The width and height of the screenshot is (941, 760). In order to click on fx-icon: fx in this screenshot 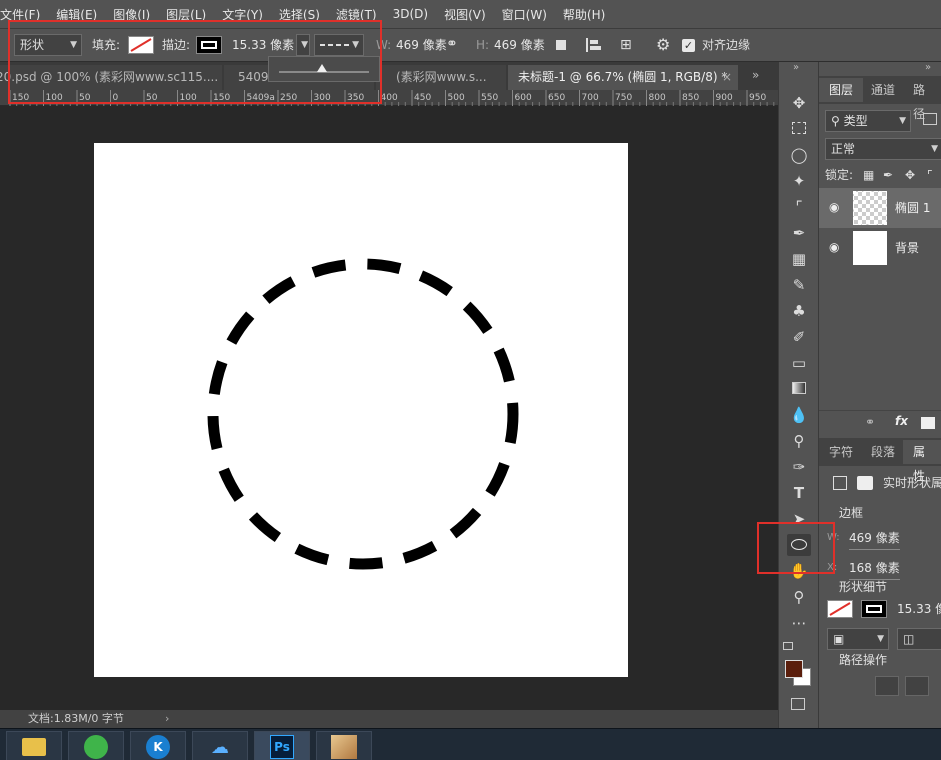, I will do `click(901, 421)`.